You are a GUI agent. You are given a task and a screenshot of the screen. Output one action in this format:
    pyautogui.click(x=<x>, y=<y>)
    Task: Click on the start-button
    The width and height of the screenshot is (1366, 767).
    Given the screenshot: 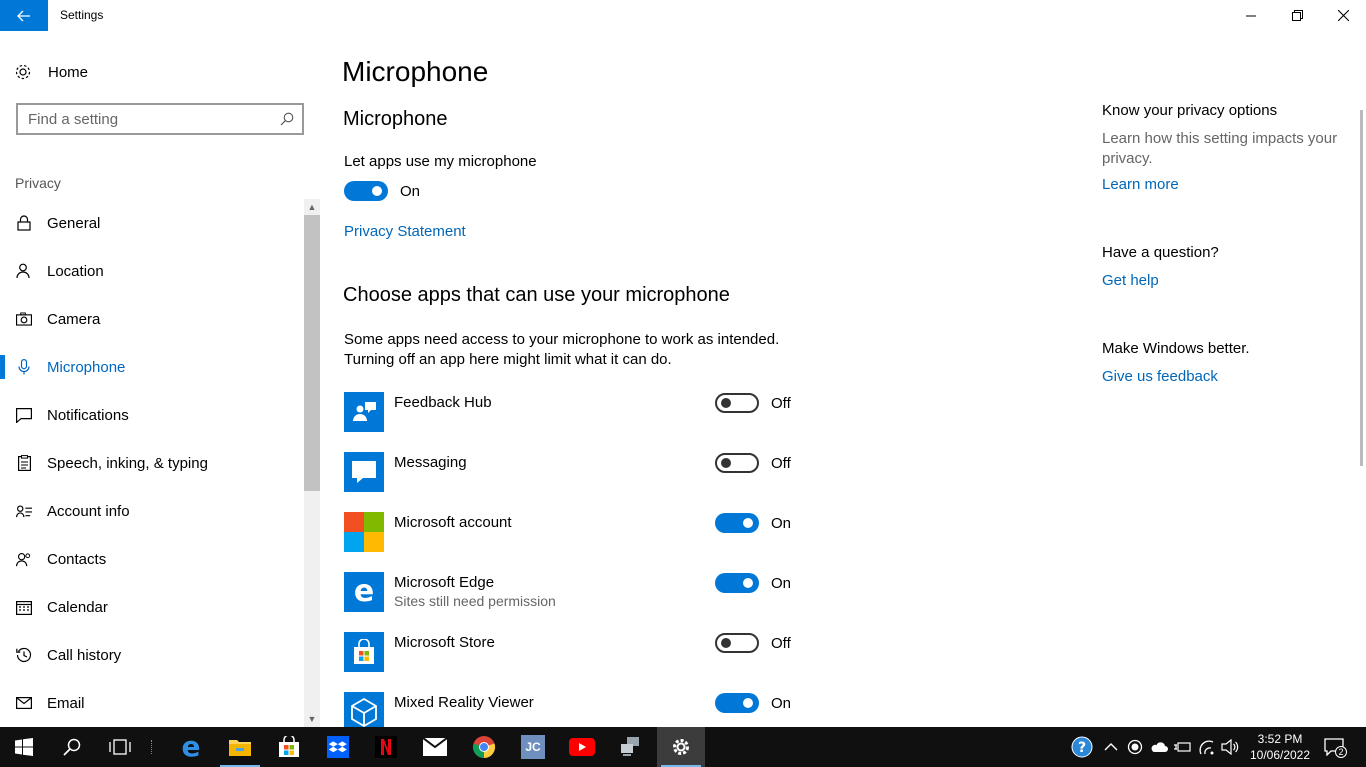 What is the action you would take?
    pyautogui.click(x=24, y=747)
    